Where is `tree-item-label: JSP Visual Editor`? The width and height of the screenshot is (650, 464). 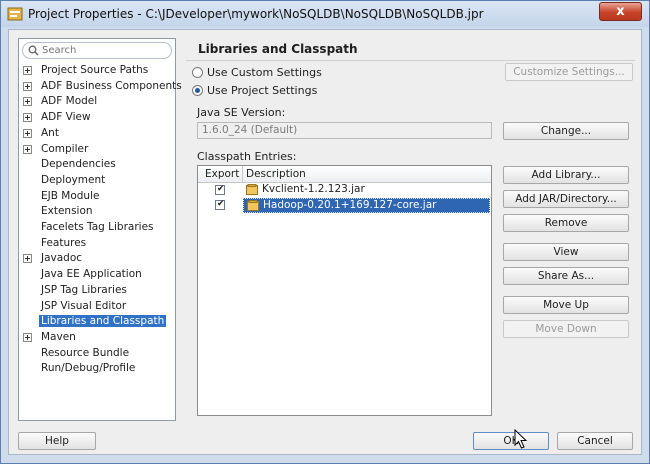
tree-item-label: JSP Visual Editor is located at coordinates (84, 305).